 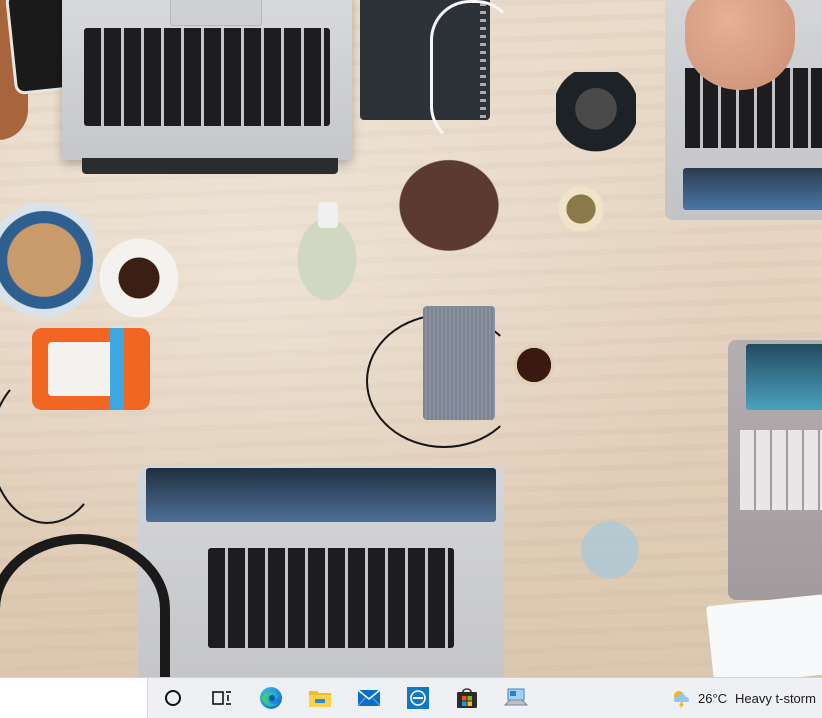 I want to click on wallpaper-laptop-top-left, so click(x=207, y=87).